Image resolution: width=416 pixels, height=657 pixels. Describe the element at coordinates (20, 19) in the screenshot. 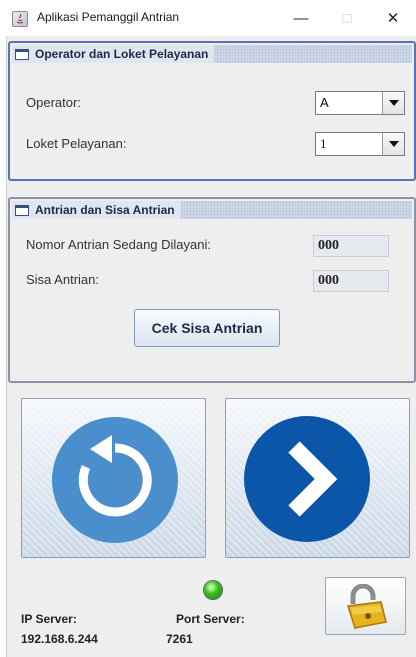

I see `java-app-icon` at that location.